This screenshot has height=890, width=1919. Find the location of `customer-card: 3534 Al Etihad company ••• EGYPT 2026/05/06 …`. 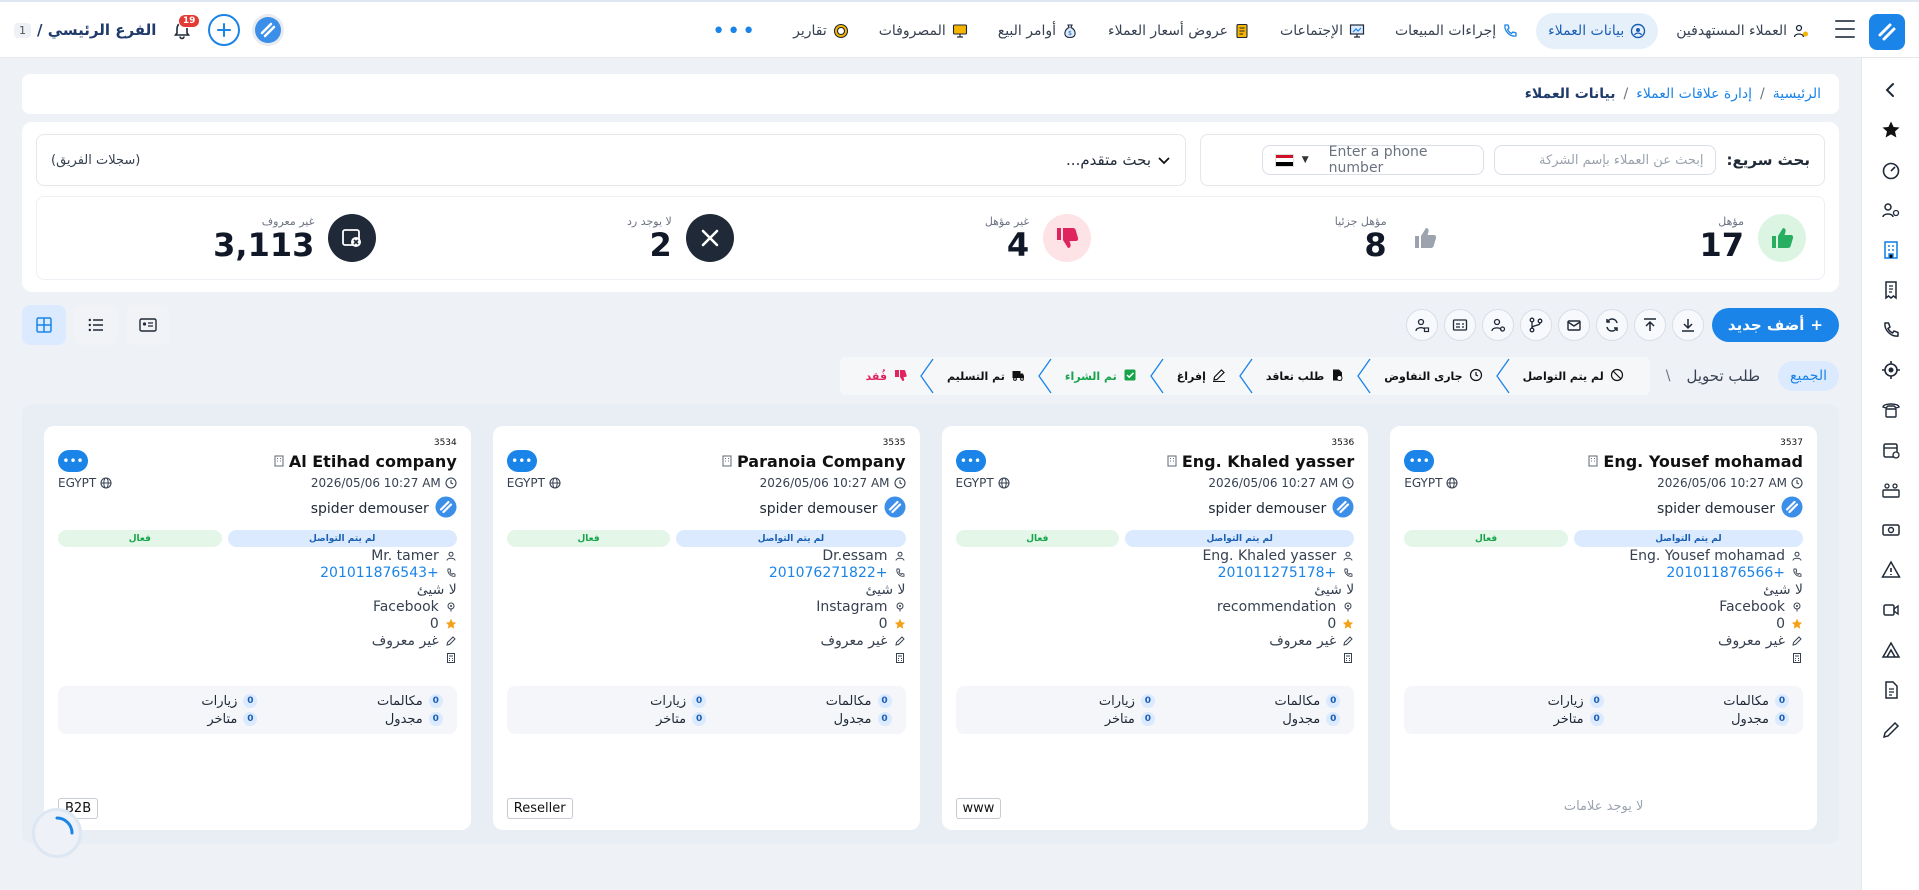

customer-card: 3534 Al Etihad company ••• EGYPT 2026/05/06 … is located at coordinates (257, 628).